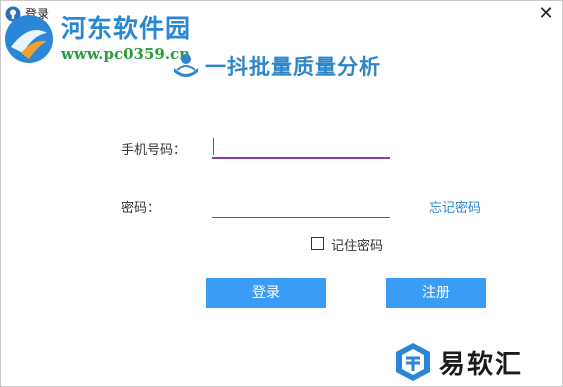 Image resolution: width=563 pixels, height=387 pixels. I want to click on checkbox-box, so click(317, 243).